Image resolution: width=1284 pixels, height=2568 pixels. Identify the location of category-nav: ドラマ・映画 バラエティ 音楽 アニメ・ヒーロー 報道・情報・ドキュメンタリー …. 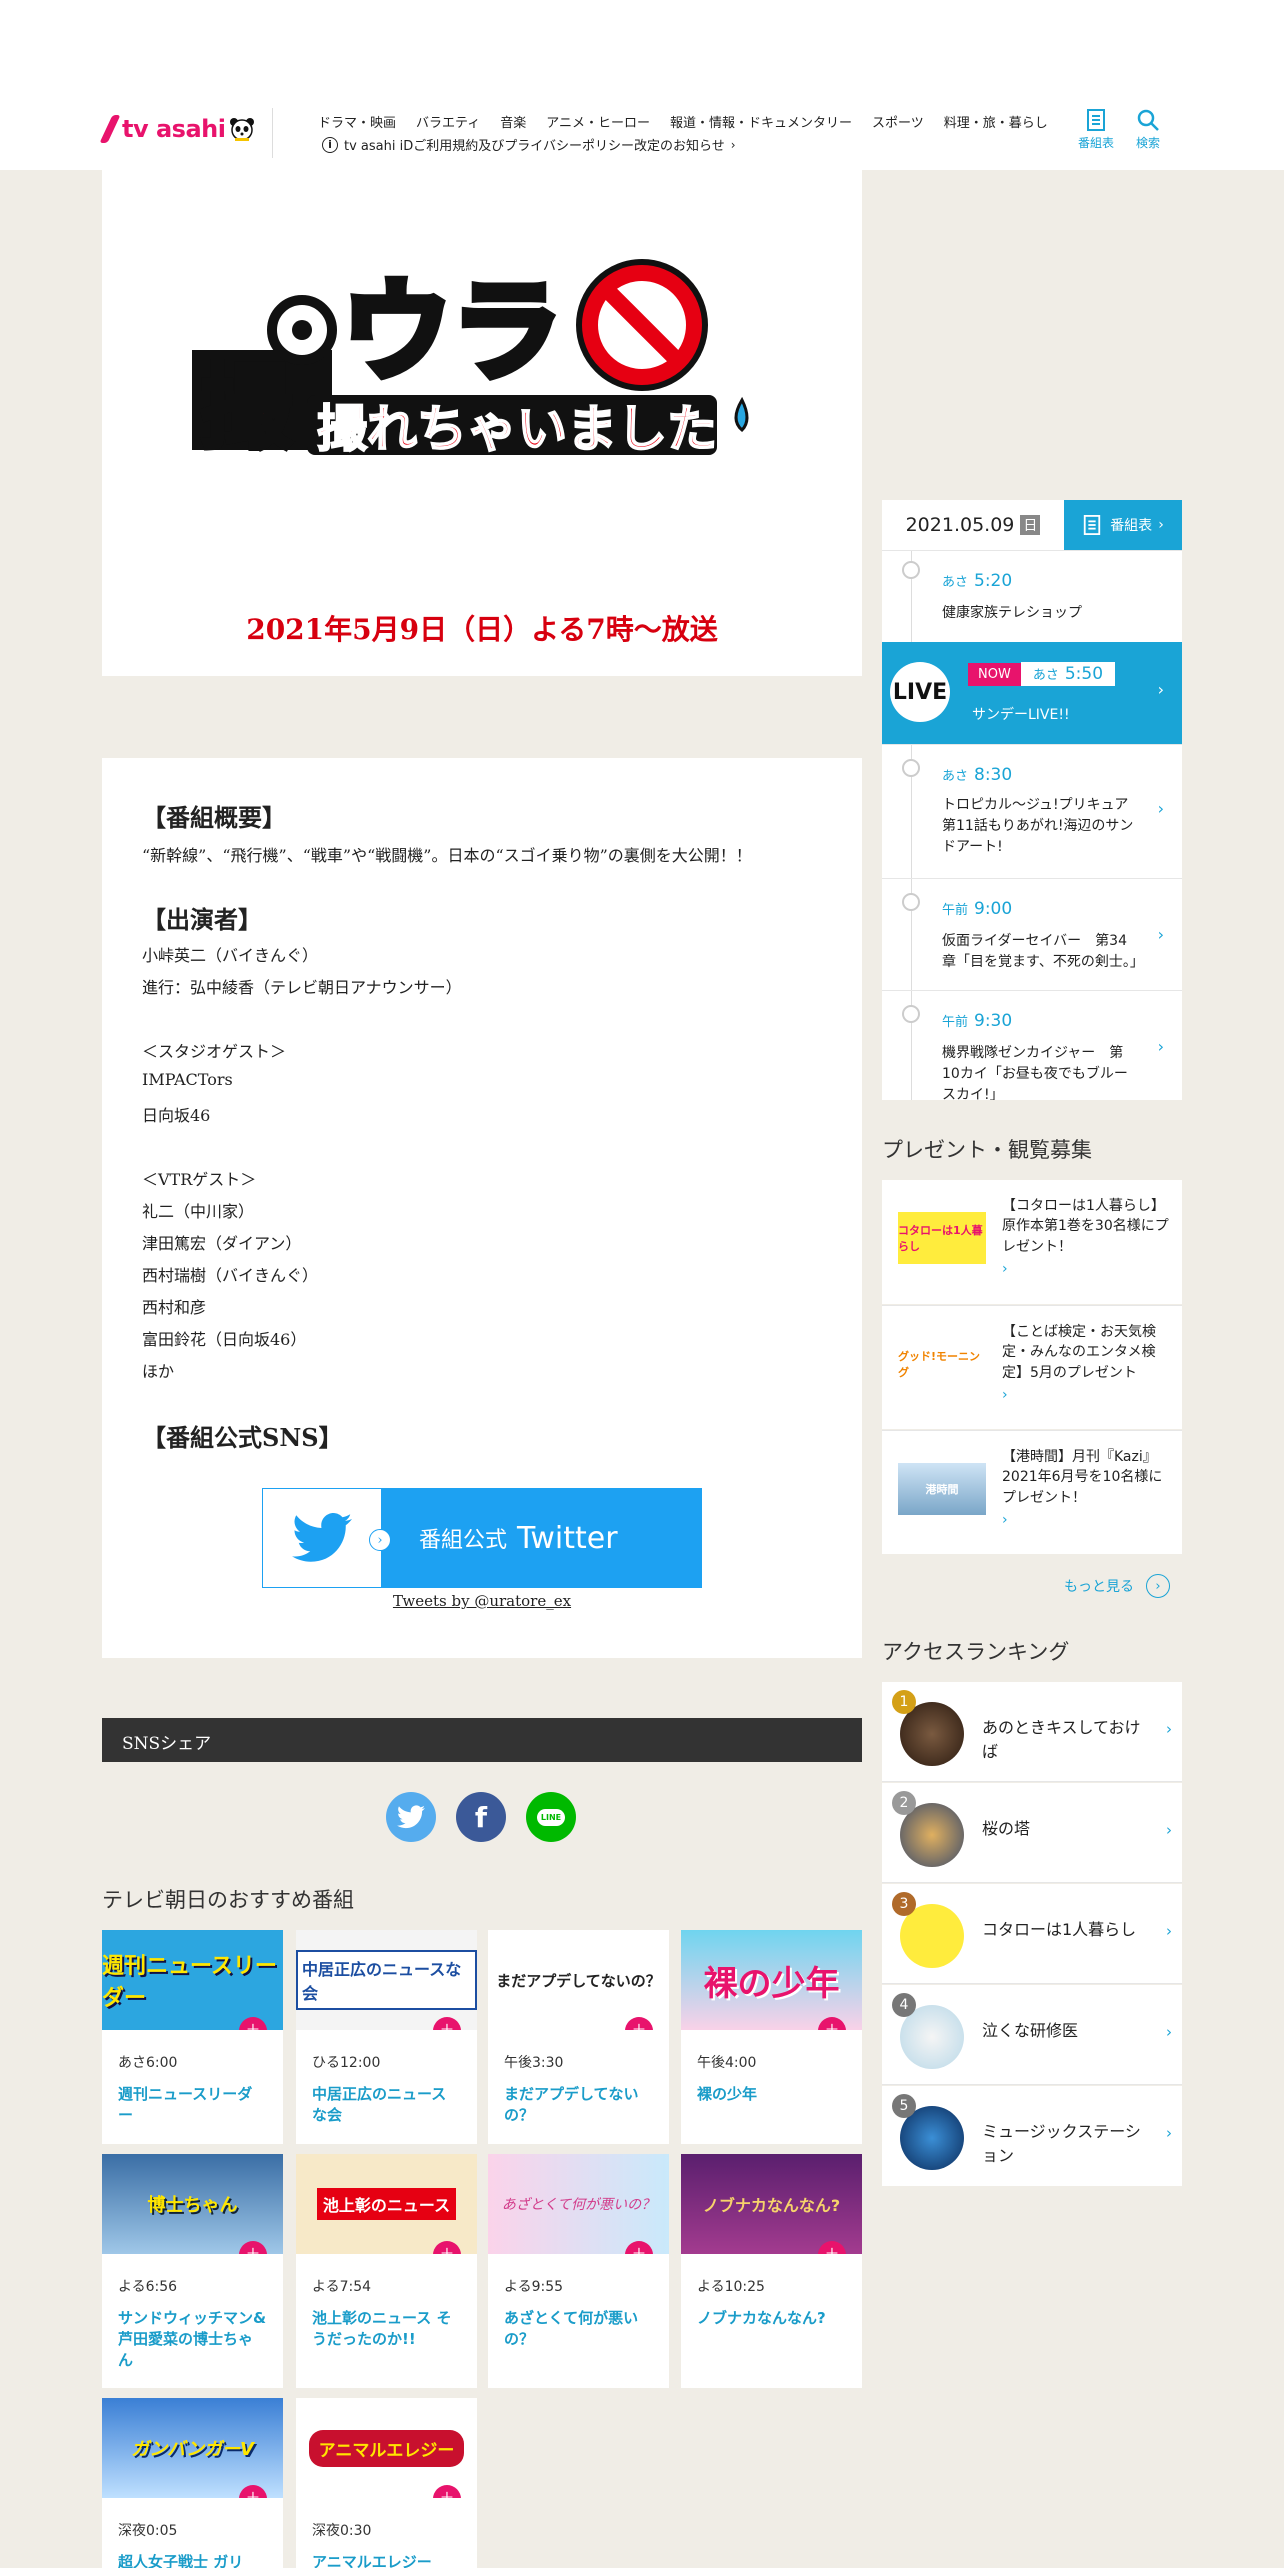
(693, 121).